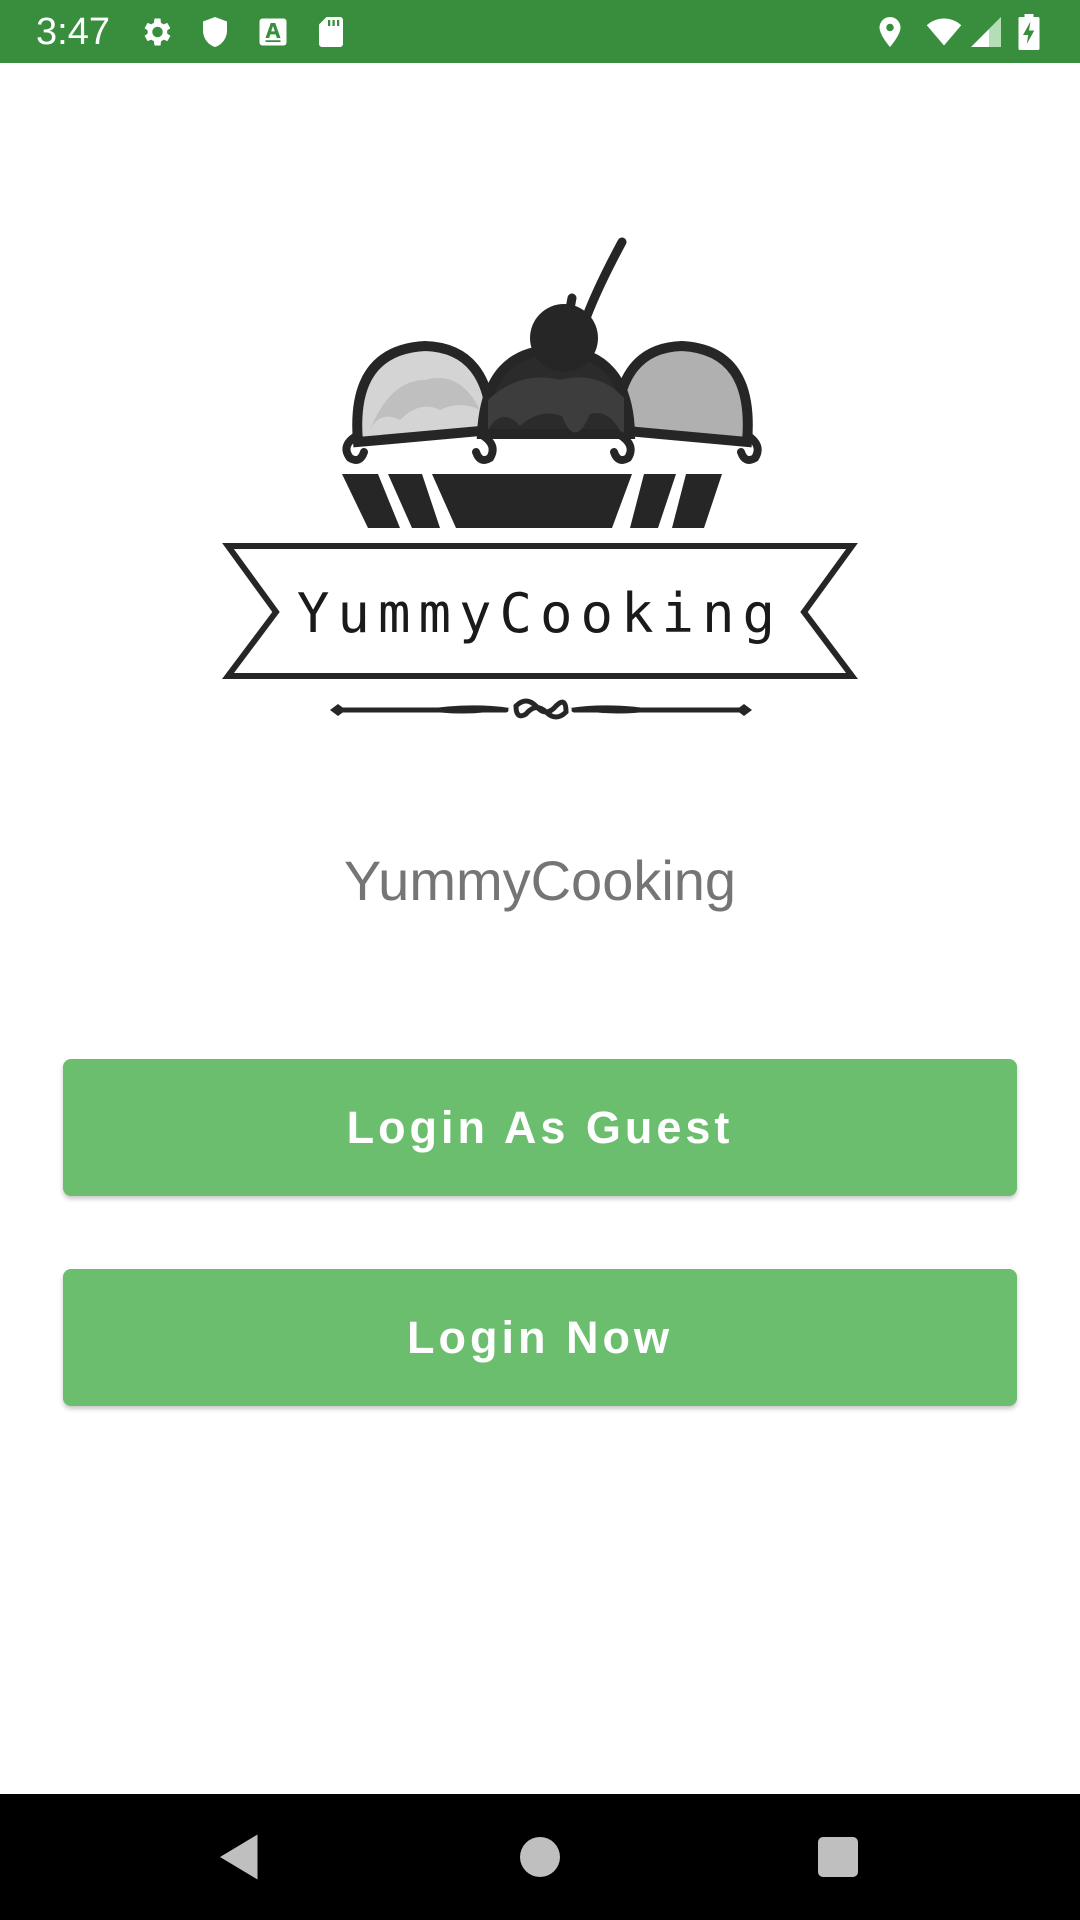 The image size is (1080, 1920). I want to click on back-icon, so click(240, 1857).